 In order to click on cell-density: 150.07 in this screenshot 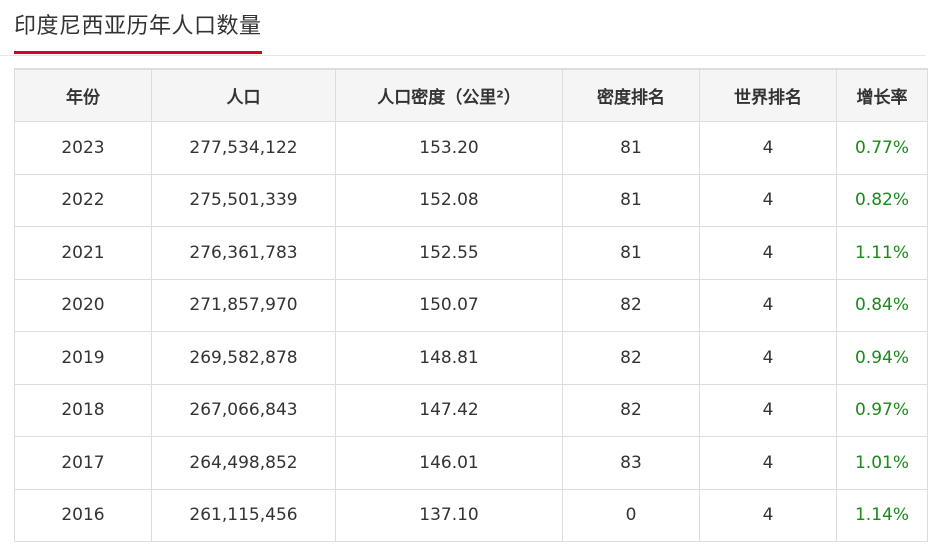, I will do `click(449, 305)`.